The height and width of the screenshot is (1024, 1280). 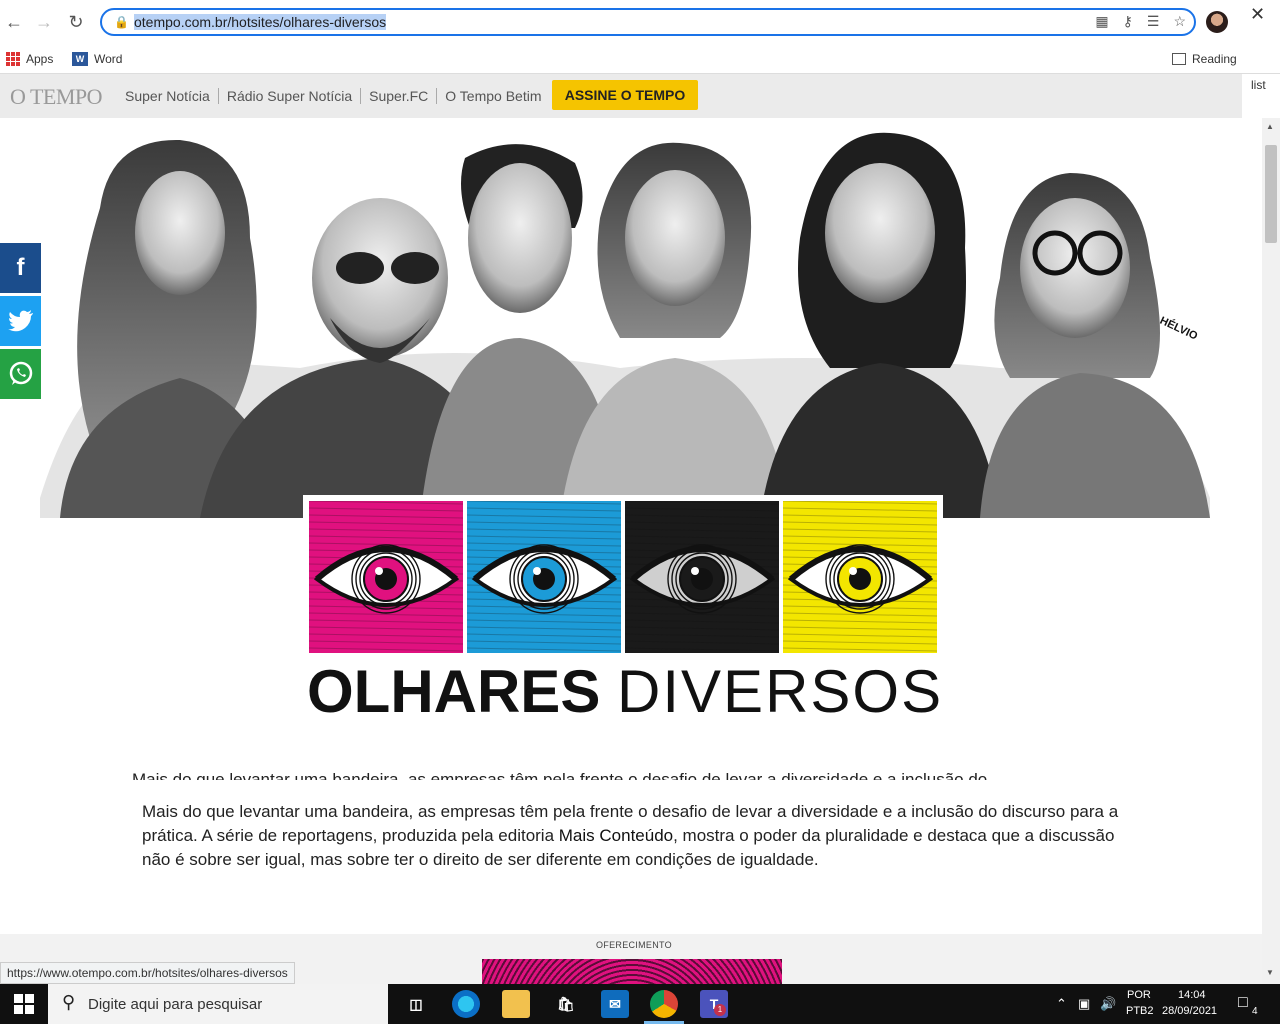 What do you see at coordinates (76, 22) in the screenshot?
I see `reload-icon: ↻` at bounding box center [76, 22].